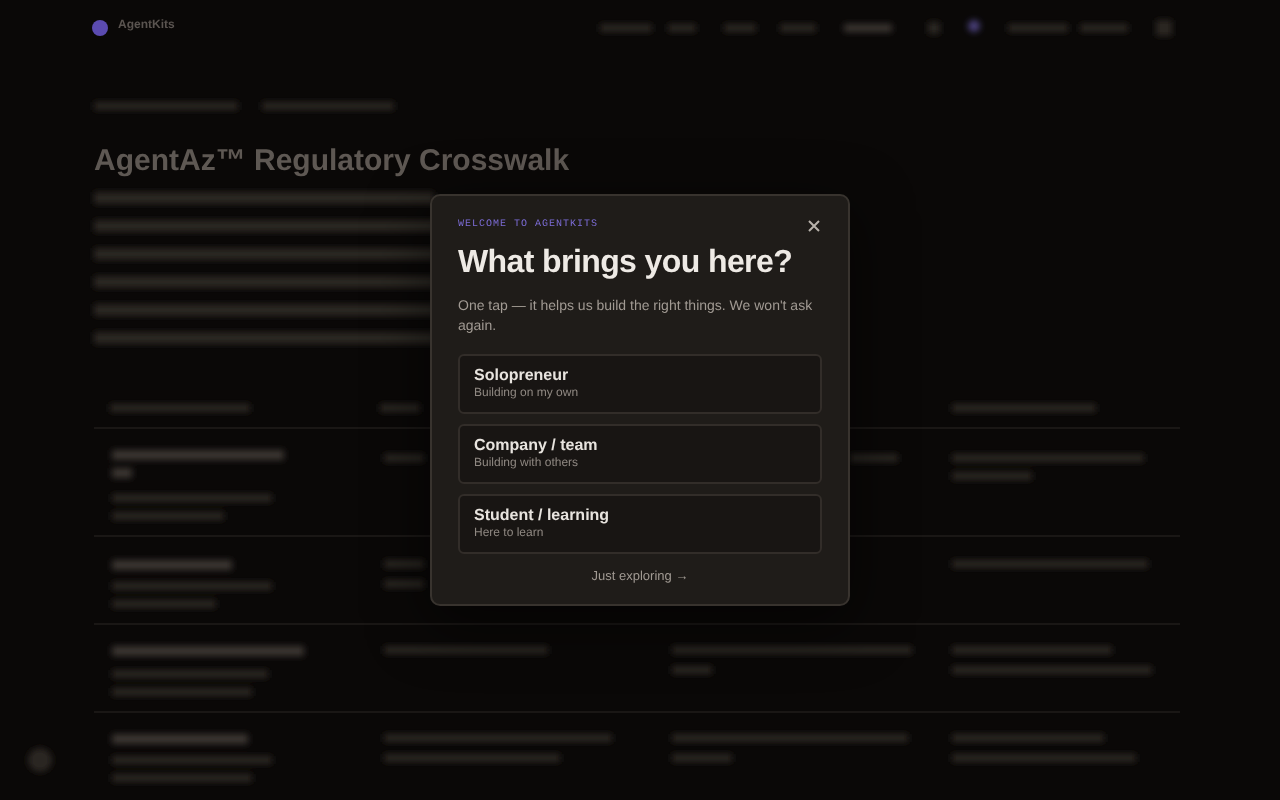  I want to click on logo-icon, so click(100, 27).